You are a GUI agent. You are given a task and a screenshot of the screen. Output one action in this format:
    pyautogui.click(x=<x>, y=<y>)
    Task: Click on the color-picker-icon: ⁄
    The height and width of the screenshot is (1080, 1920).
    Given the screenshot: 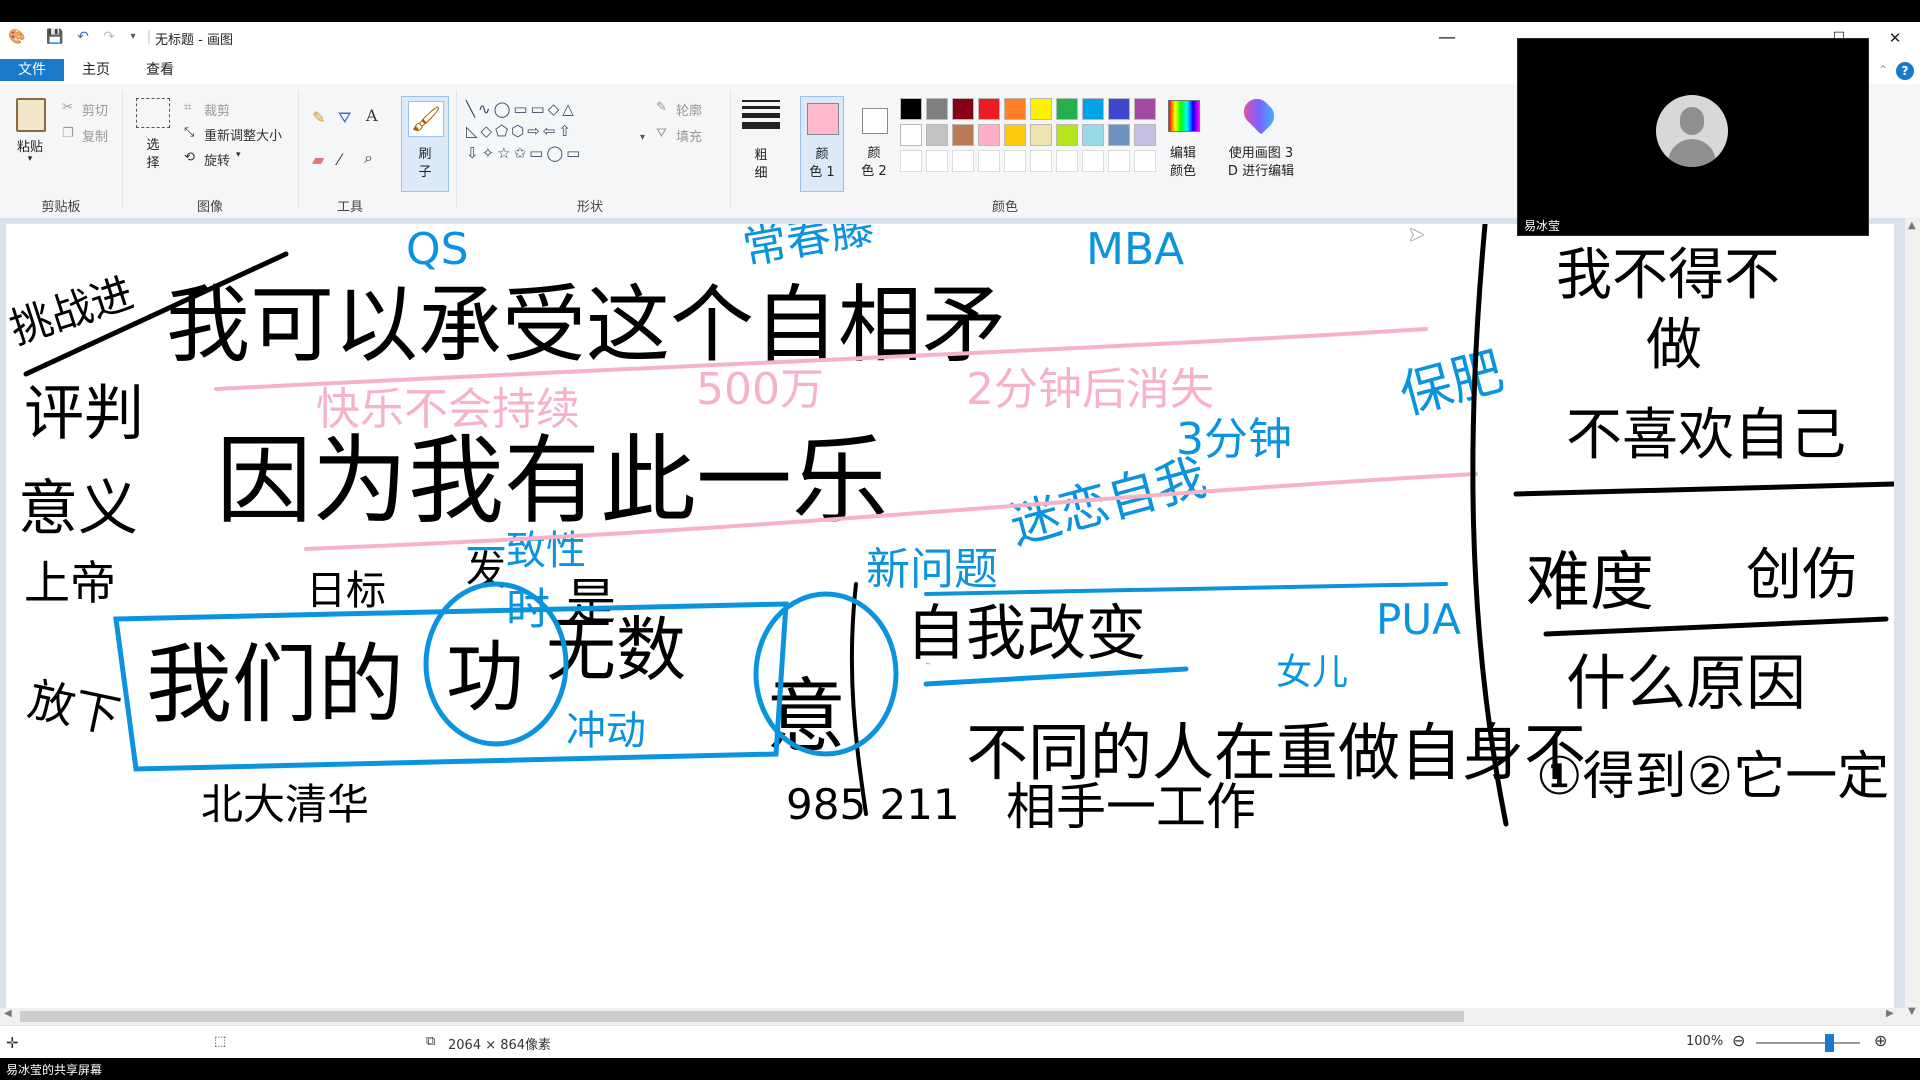 What is the action you would take?
    pyautogui.click(x=339, y=159)
    